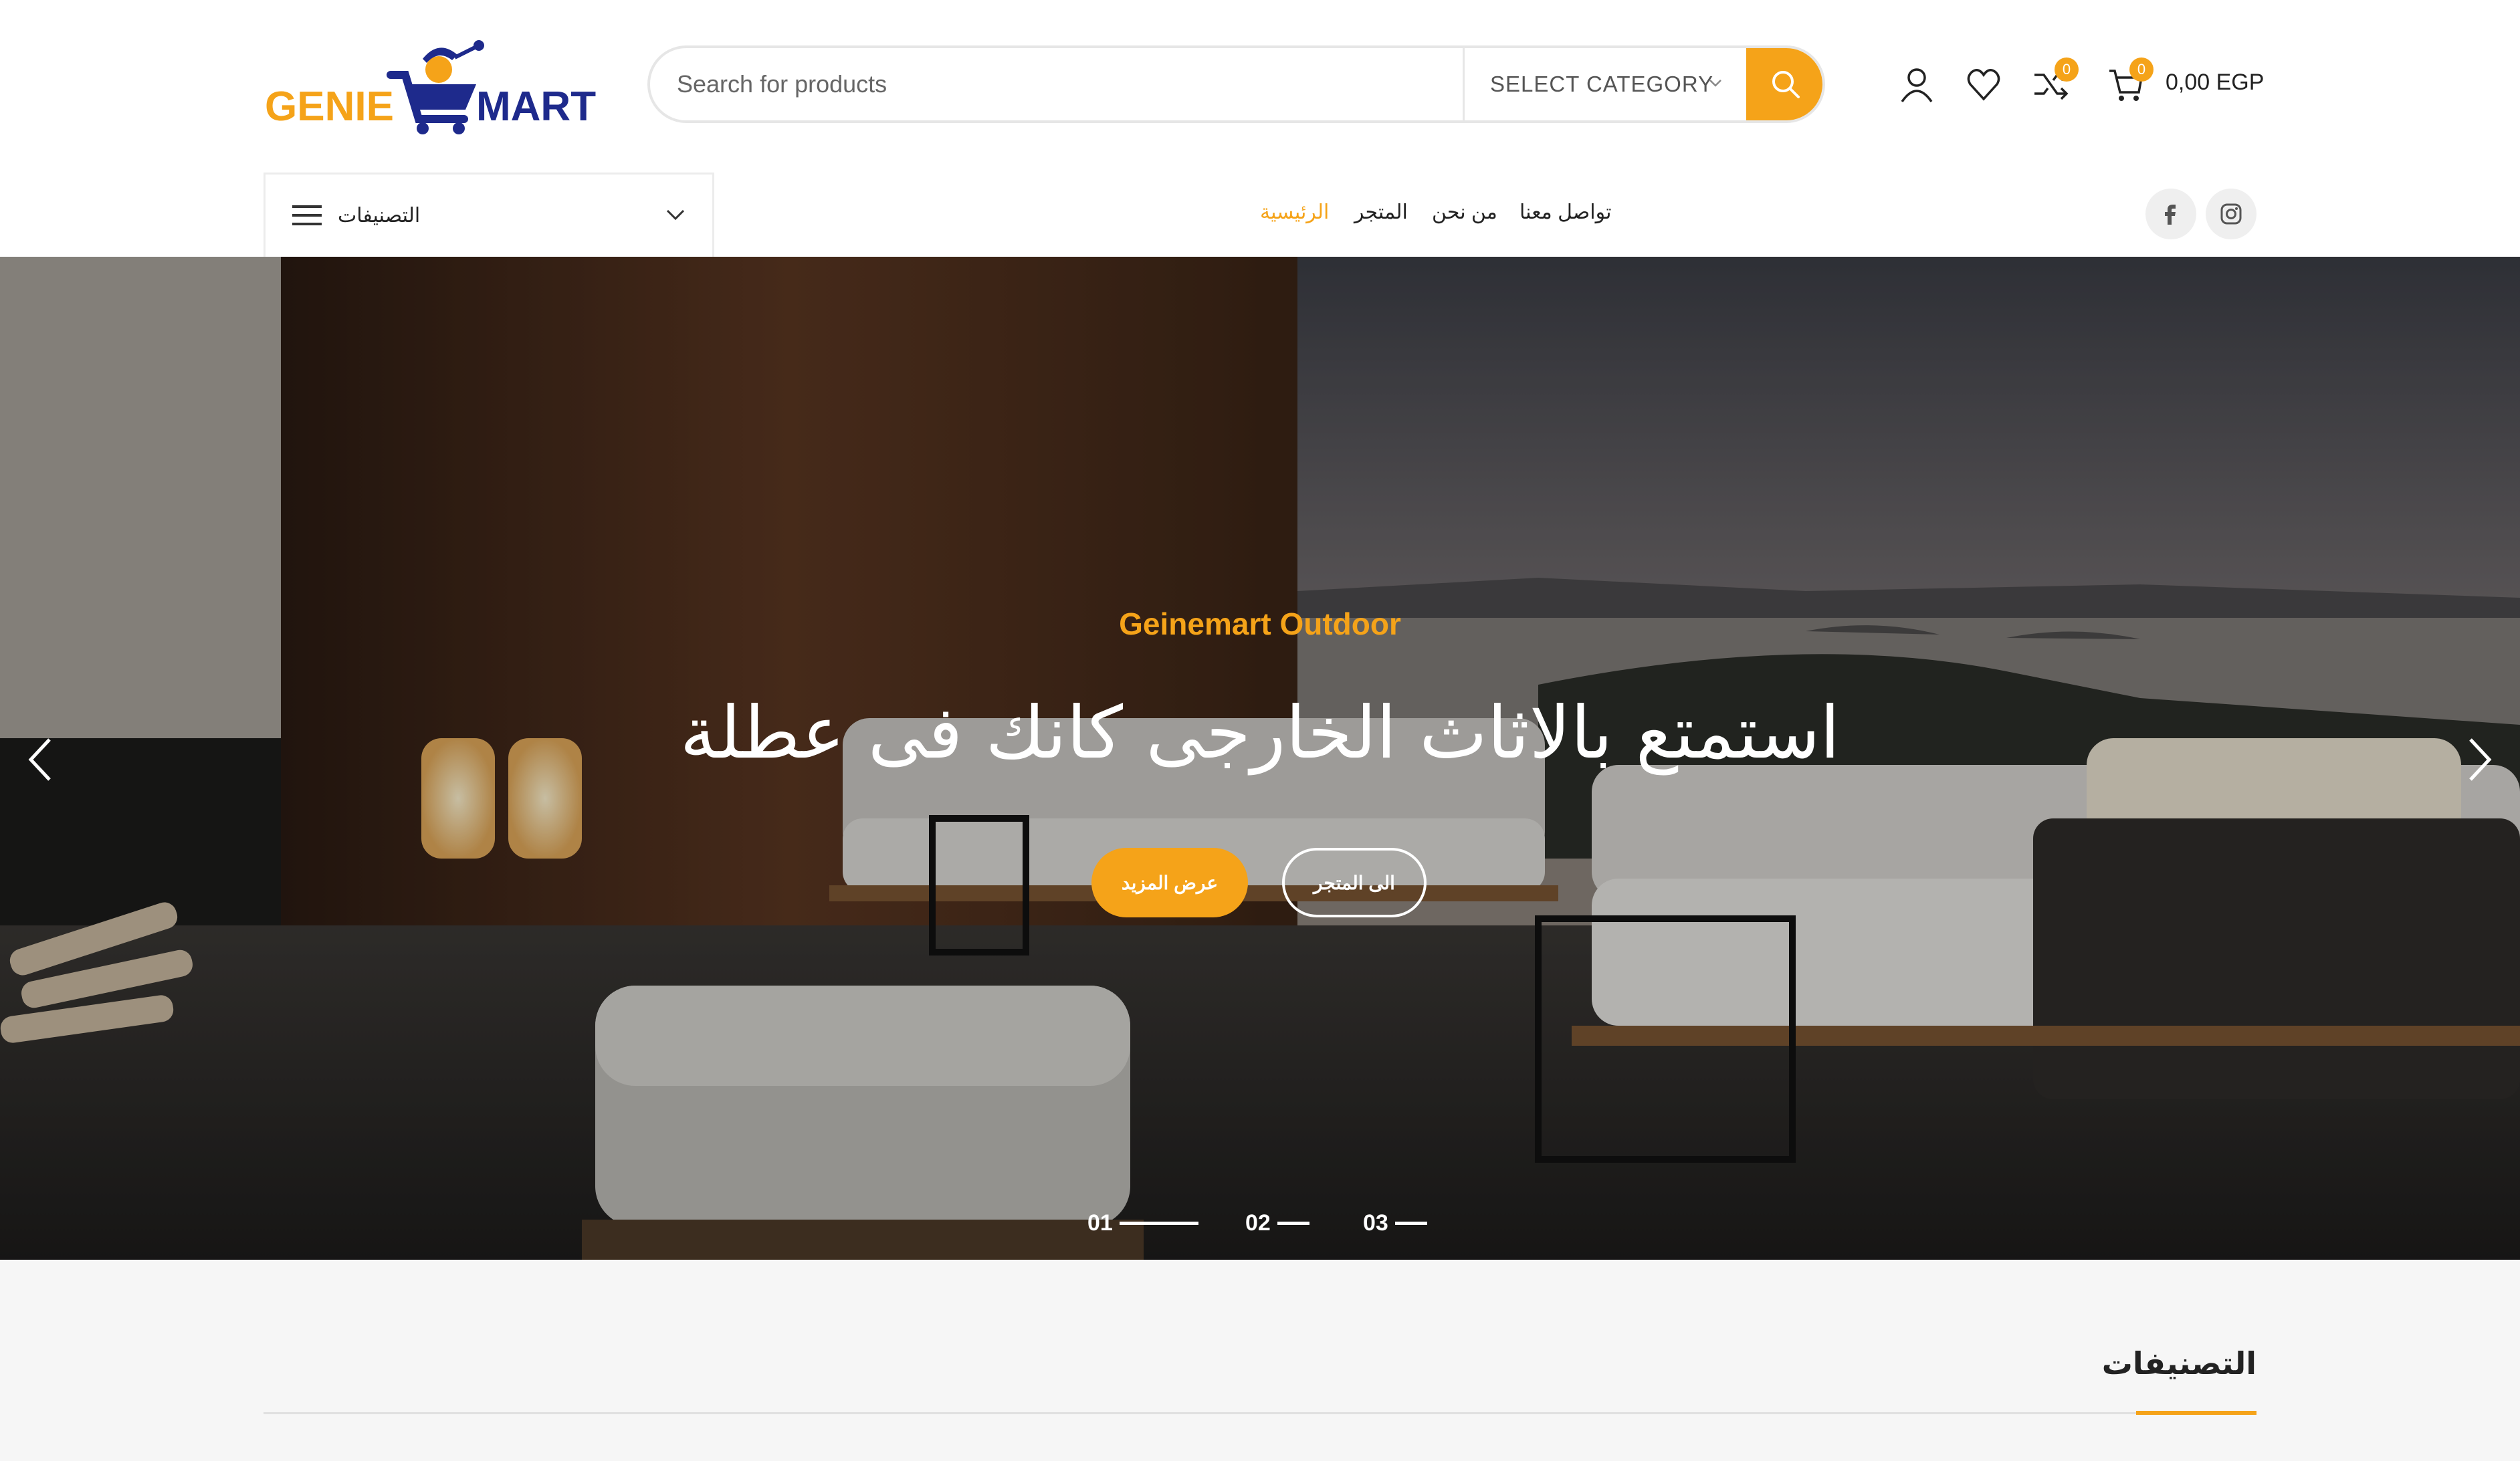 This screenshot has height=1461, width=2520. I want to click on svg-text: GENIE, so click(329, 107).